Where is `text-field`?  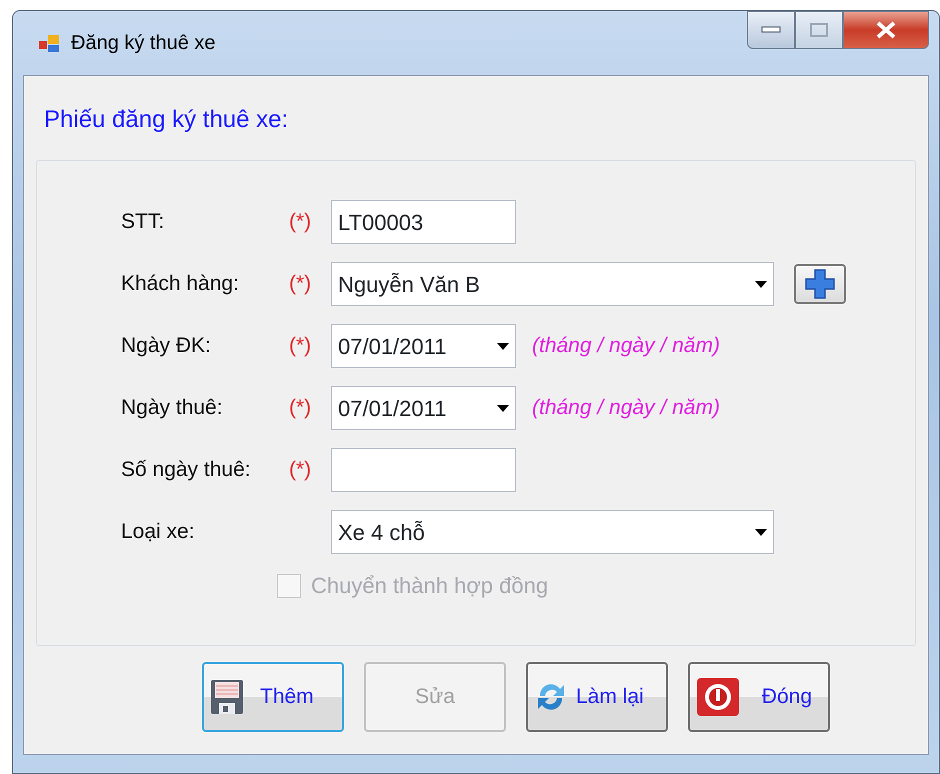 text-field is located at coordinates (423, 470).